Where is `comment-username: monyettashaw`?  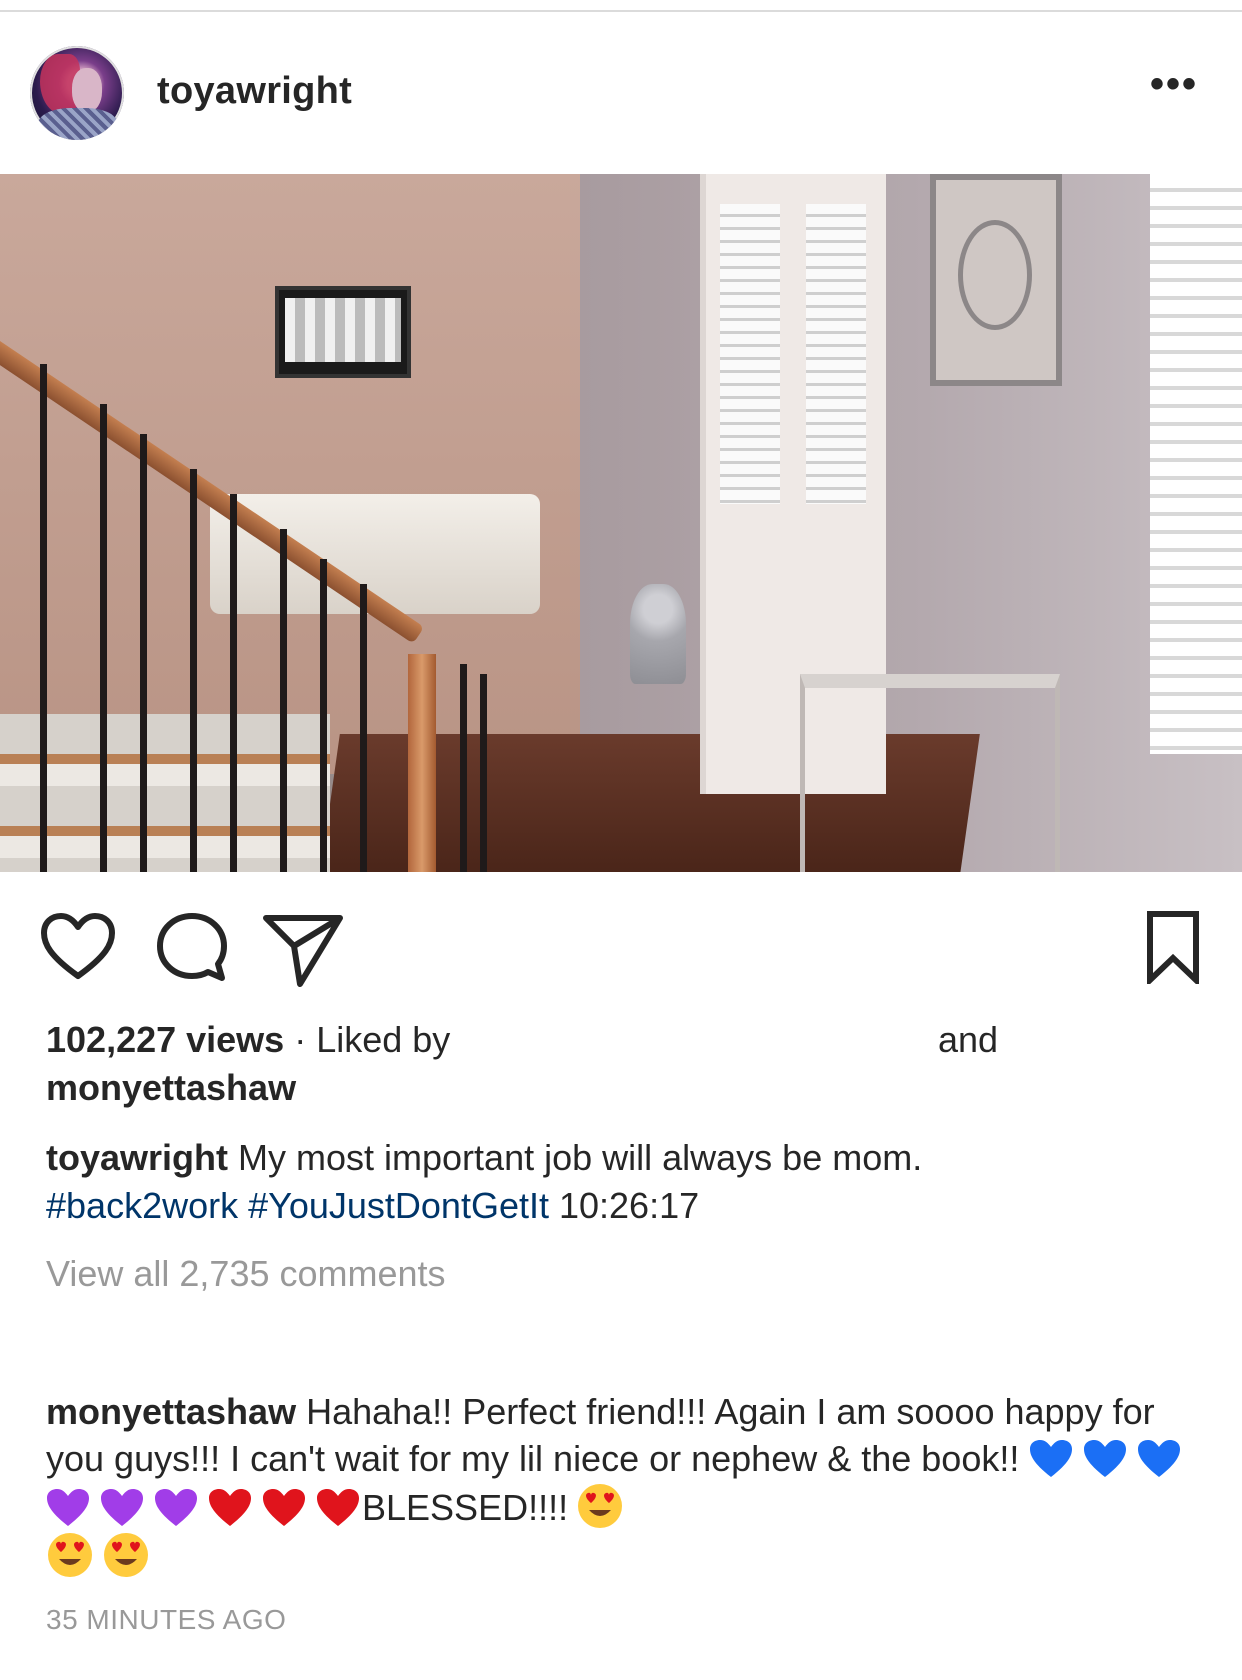
comment-username: monyettashaw is located at coordinates (171, 1411).